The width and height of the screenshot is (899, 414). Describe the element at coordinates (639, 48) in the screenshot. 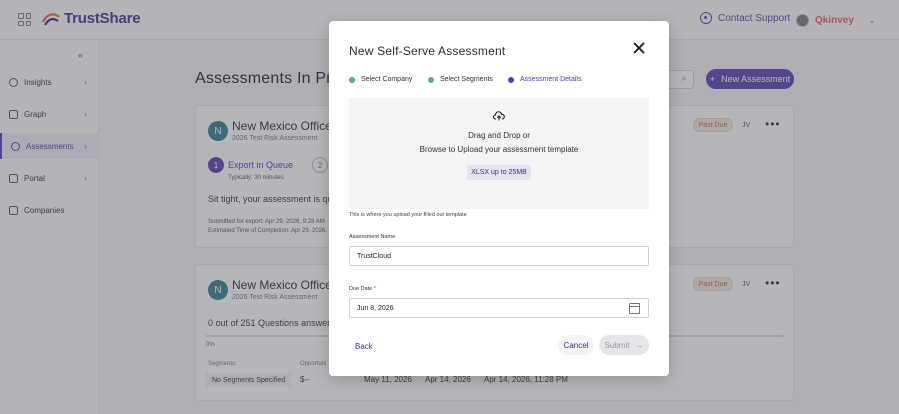

I see `close-icon` at that location.